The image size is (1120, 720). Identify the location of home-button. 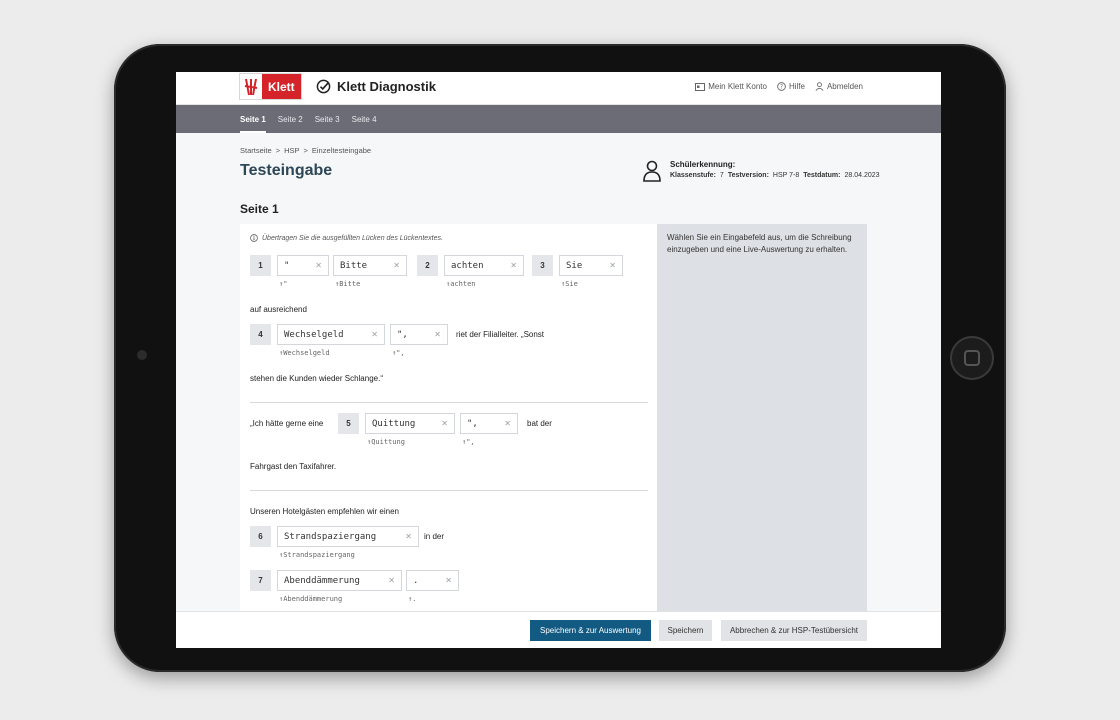
(972, 358).